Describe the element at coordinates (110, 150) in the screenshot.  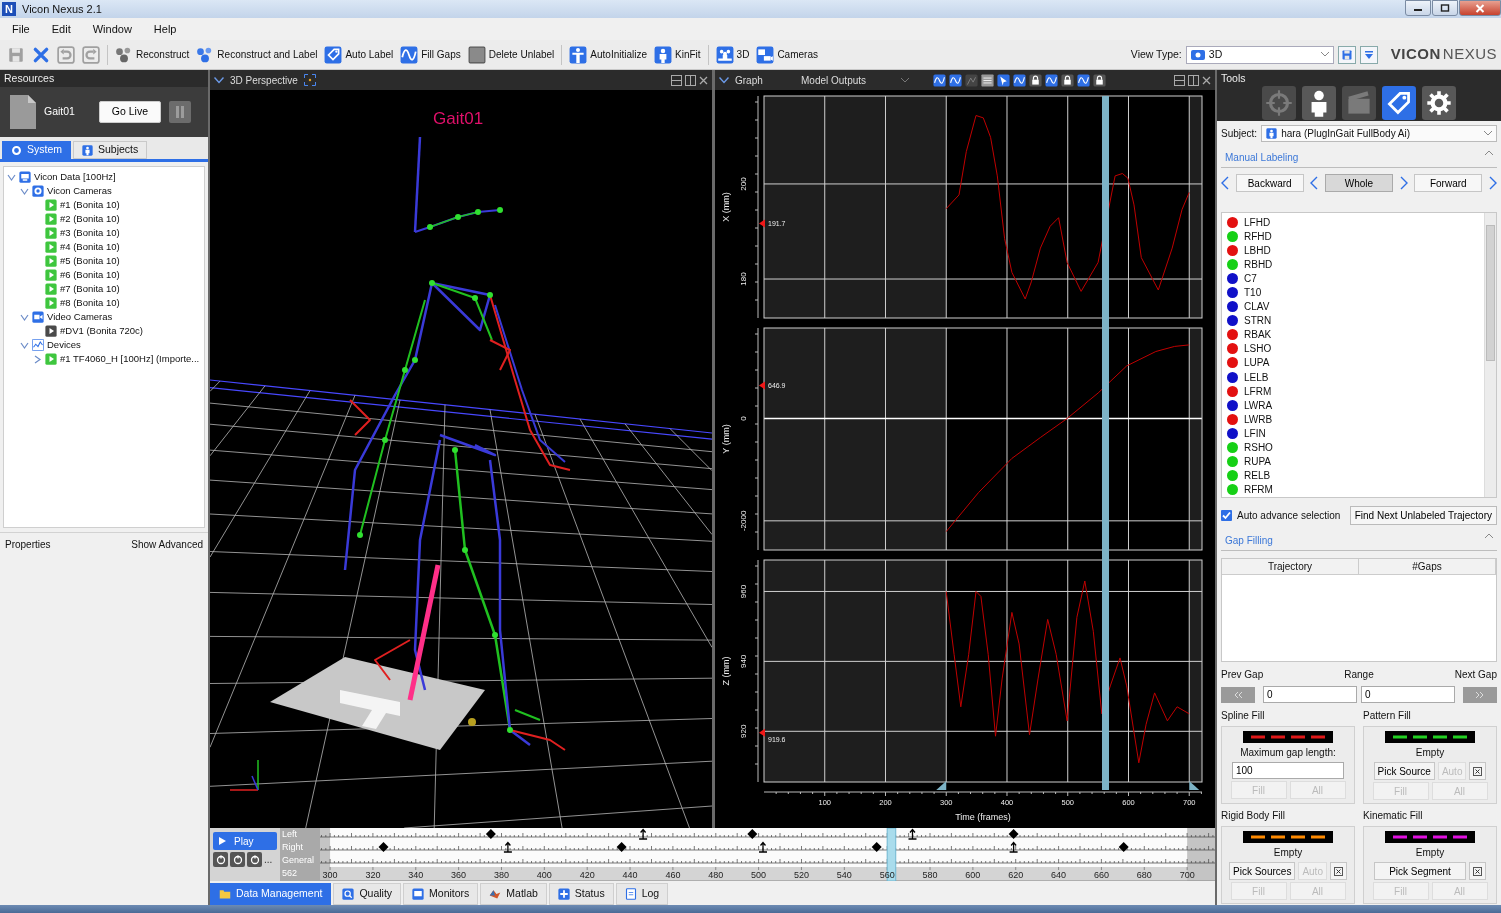
I see `tab: Subjects` at that location.